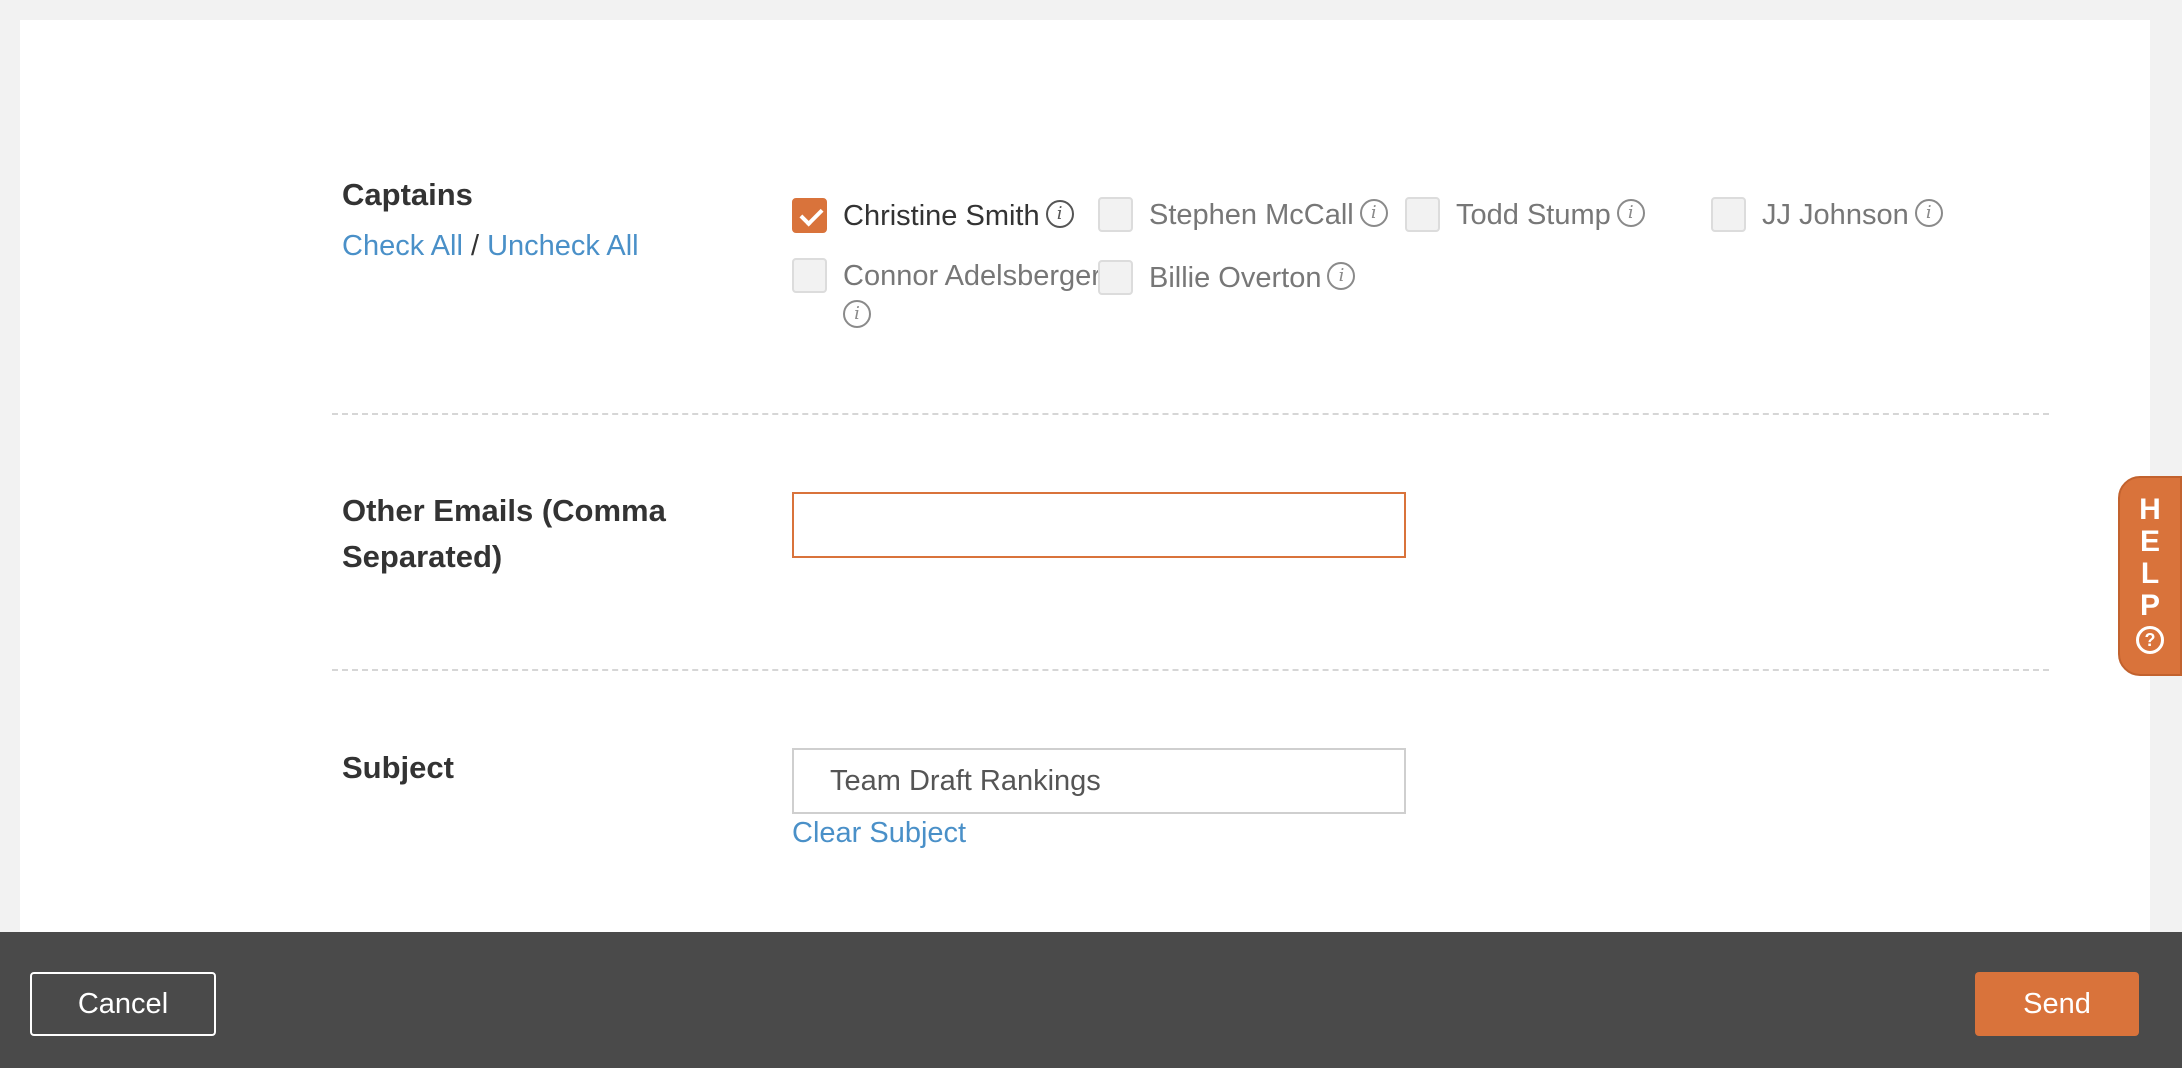 This screenshot has width=2182, height=1068. What do you see at coordinates (2149, 605) in the screenshot?
I see `help-letter-p: P` at bounding box center [2149, 605].